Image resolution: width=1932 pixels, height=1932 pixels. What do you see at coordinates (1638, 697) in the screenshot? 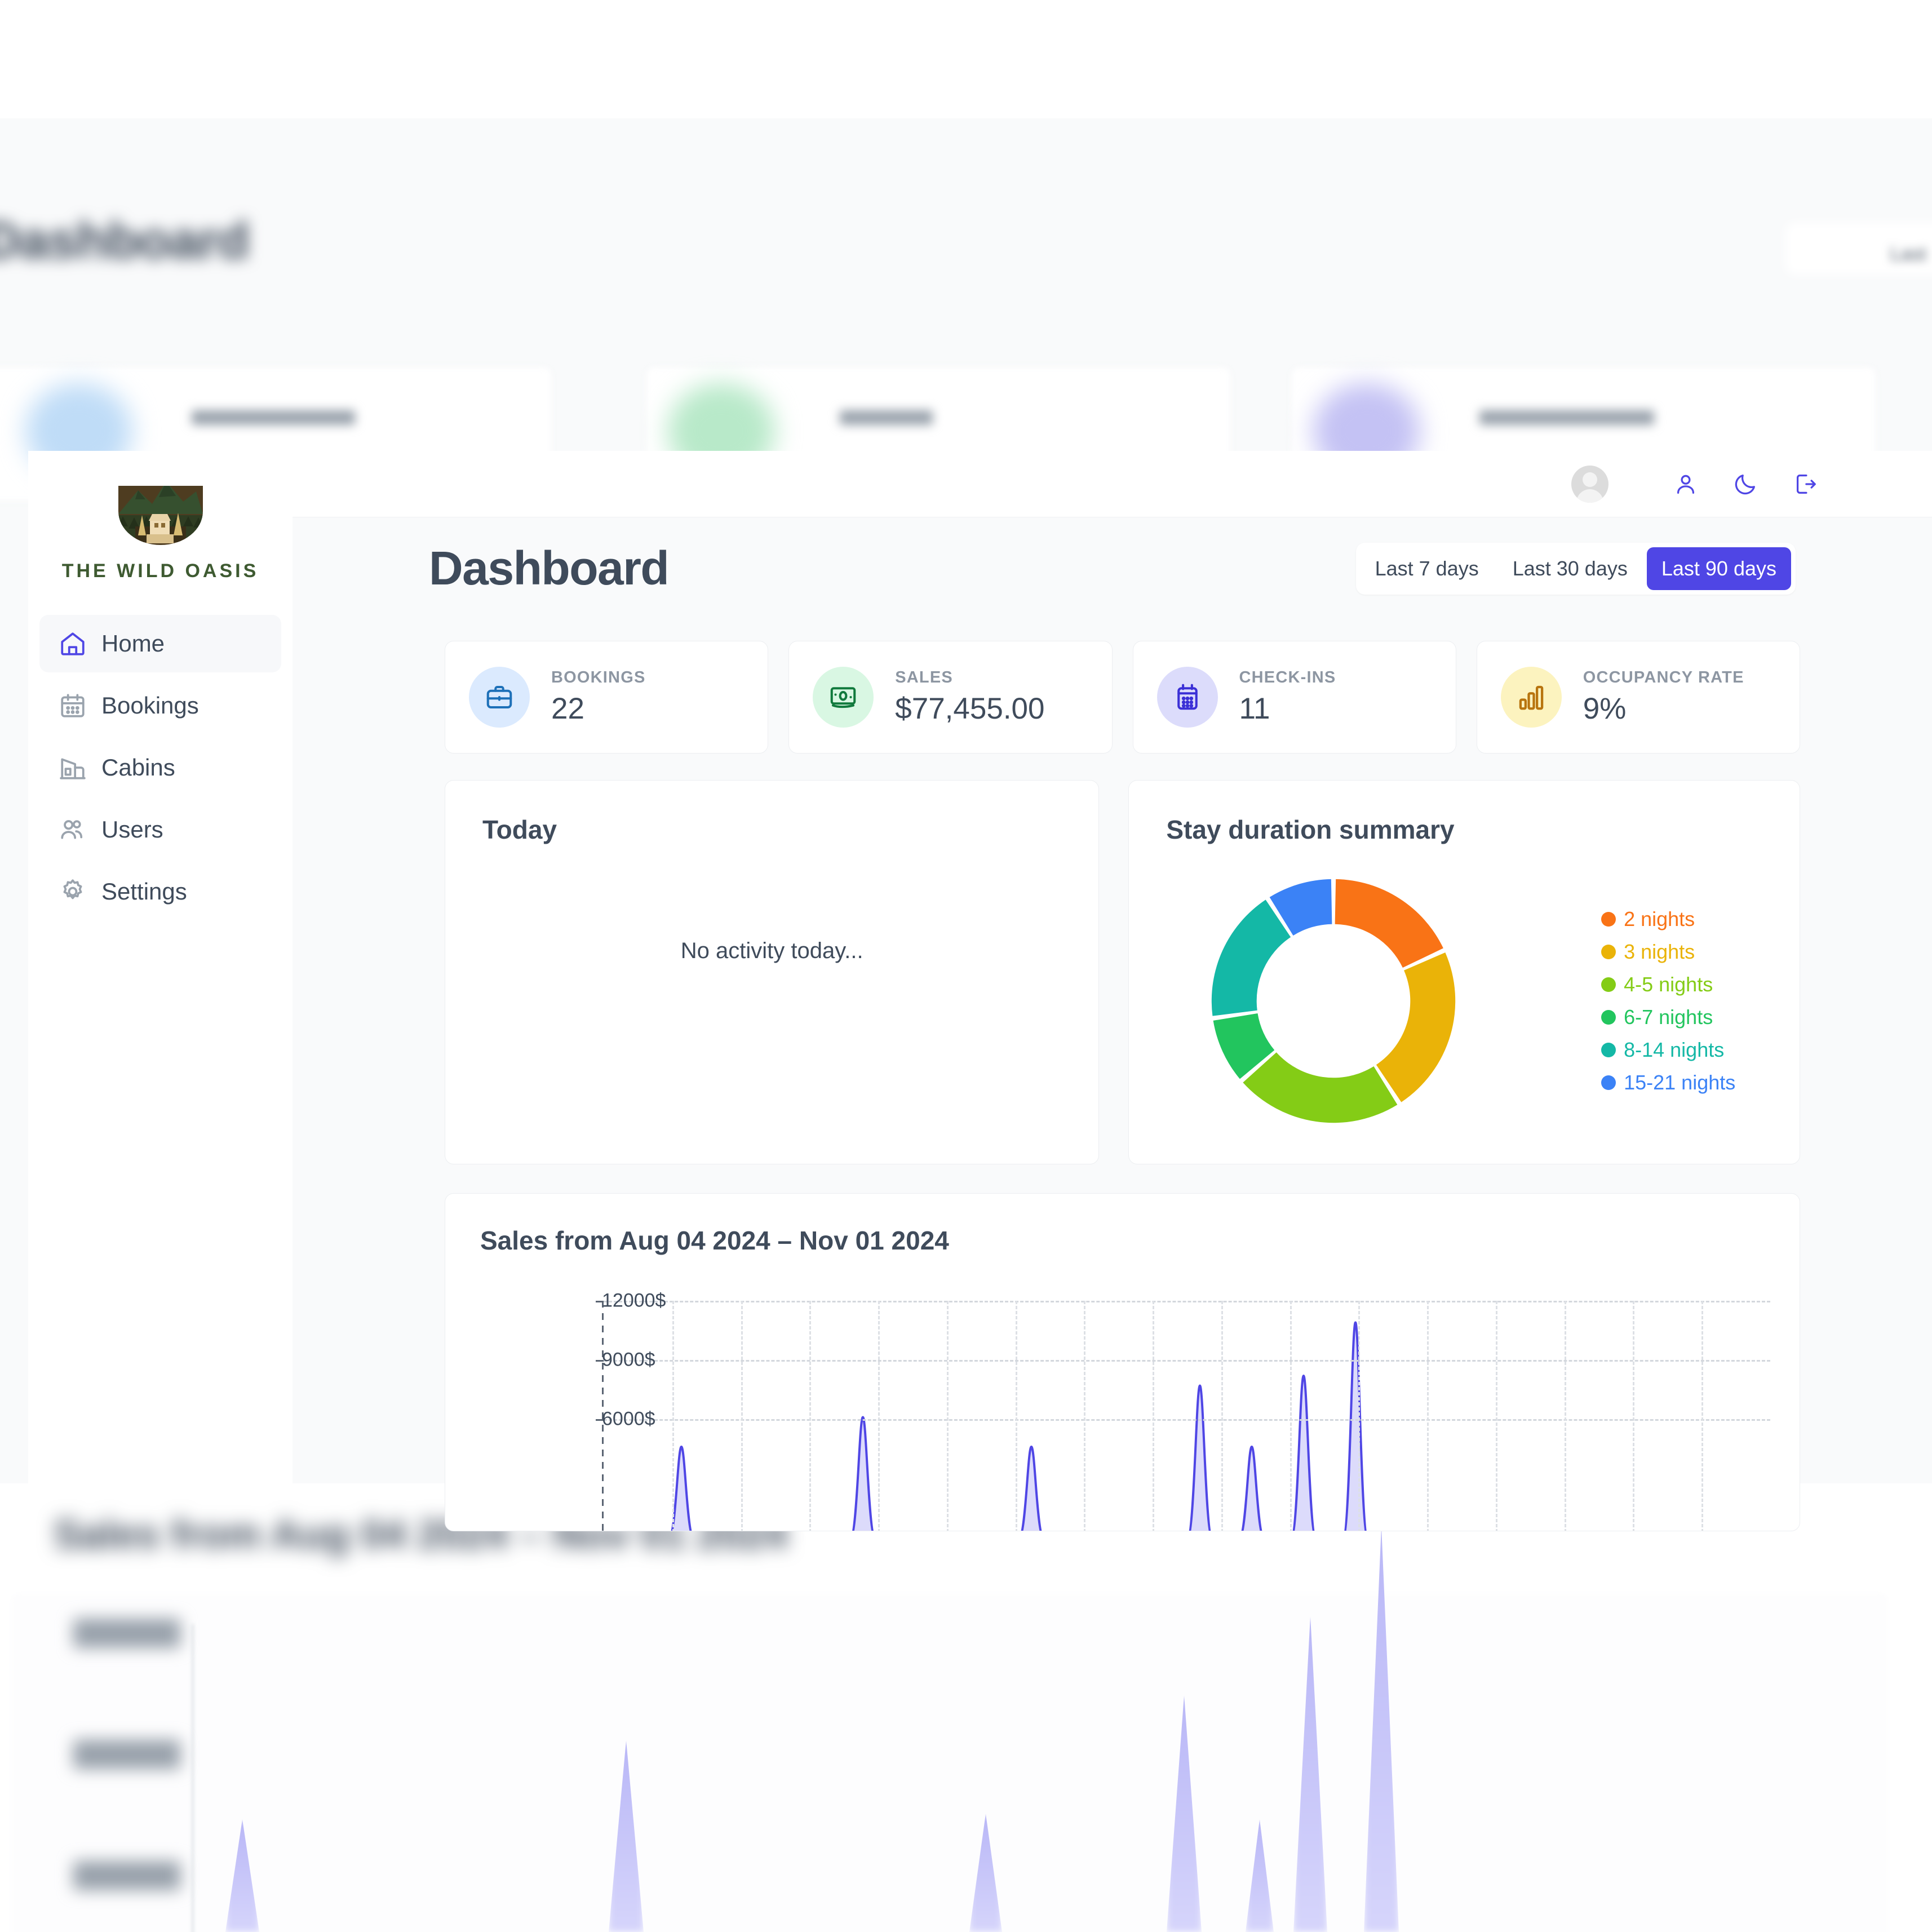
I see `stat-card-occupancy-rate: OCCUPANCY RATE 9%` at bounding box center [1638, 697].